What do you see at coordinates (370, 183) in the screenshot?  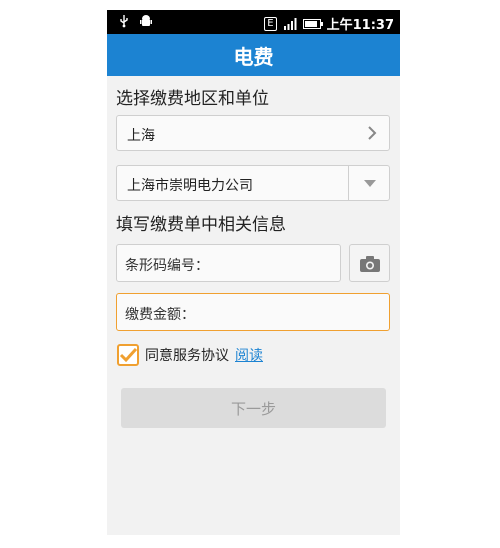 I see `chevron-down-icon` at bounding box center [370, 183].